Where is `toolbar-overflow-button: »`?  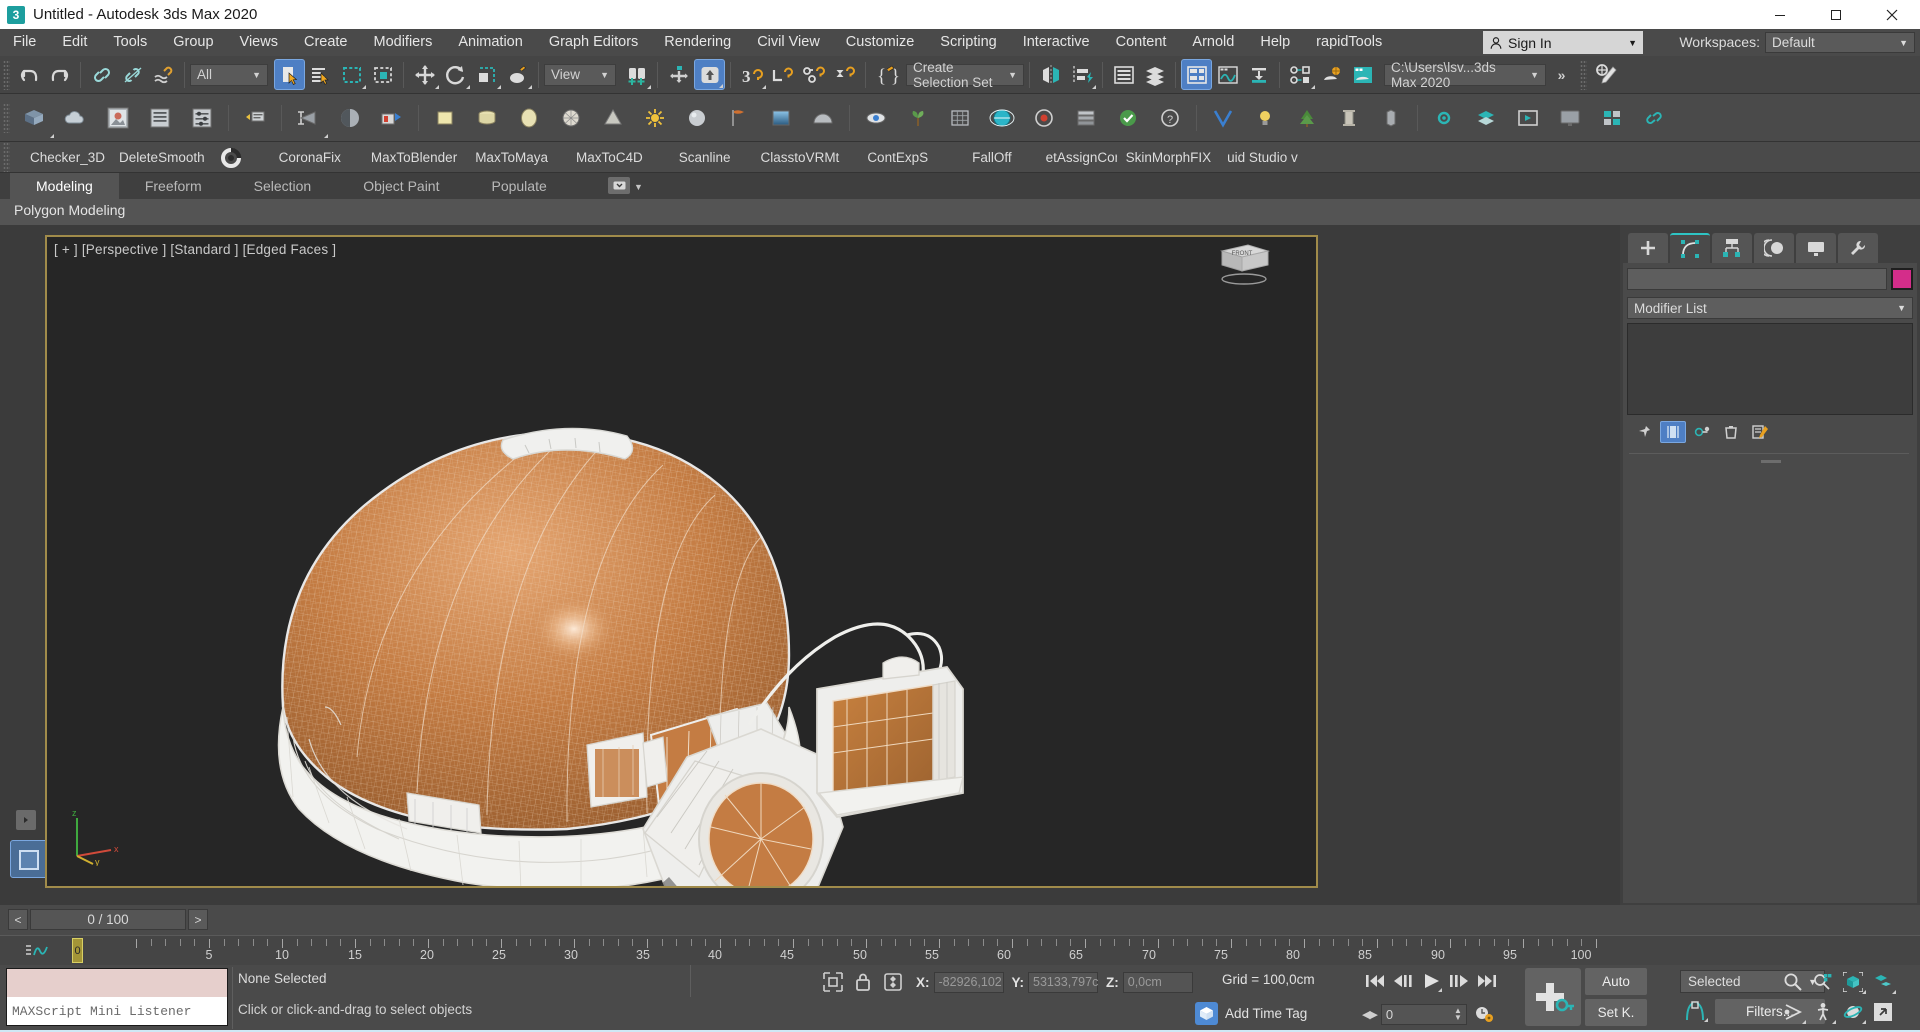
toolbar-overflow-button: » is located at coordinates (1561, 74).